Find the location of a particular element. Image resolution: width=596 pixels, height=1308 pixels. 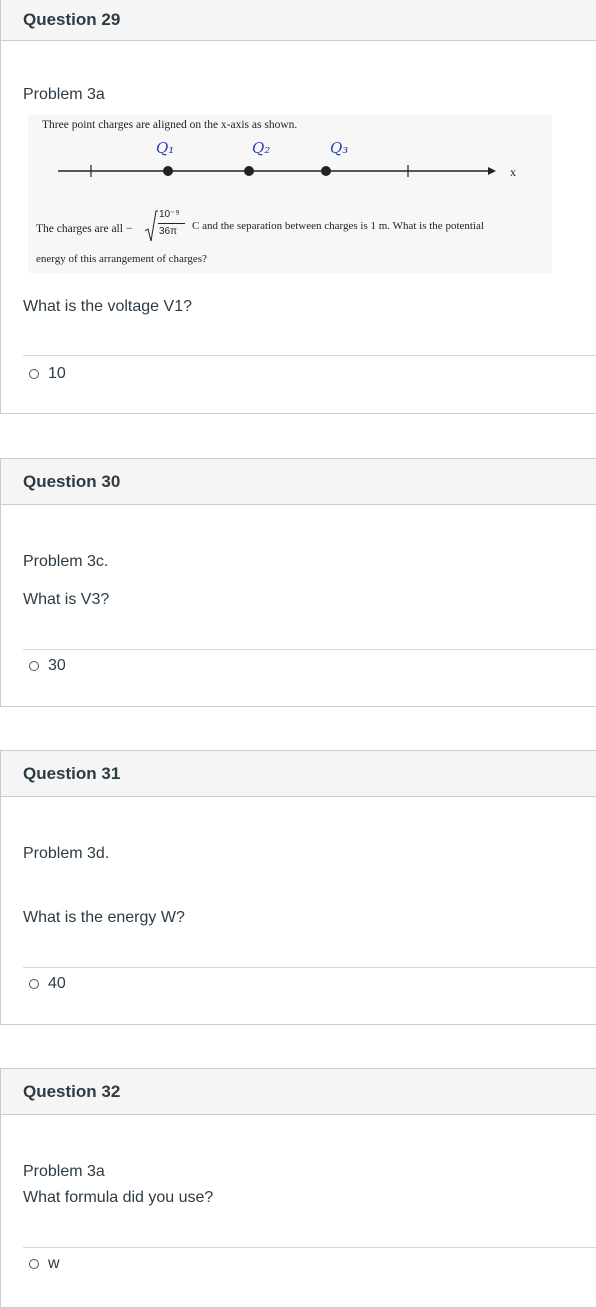

question-title: Question 29 is located at coordinates (298, 20).